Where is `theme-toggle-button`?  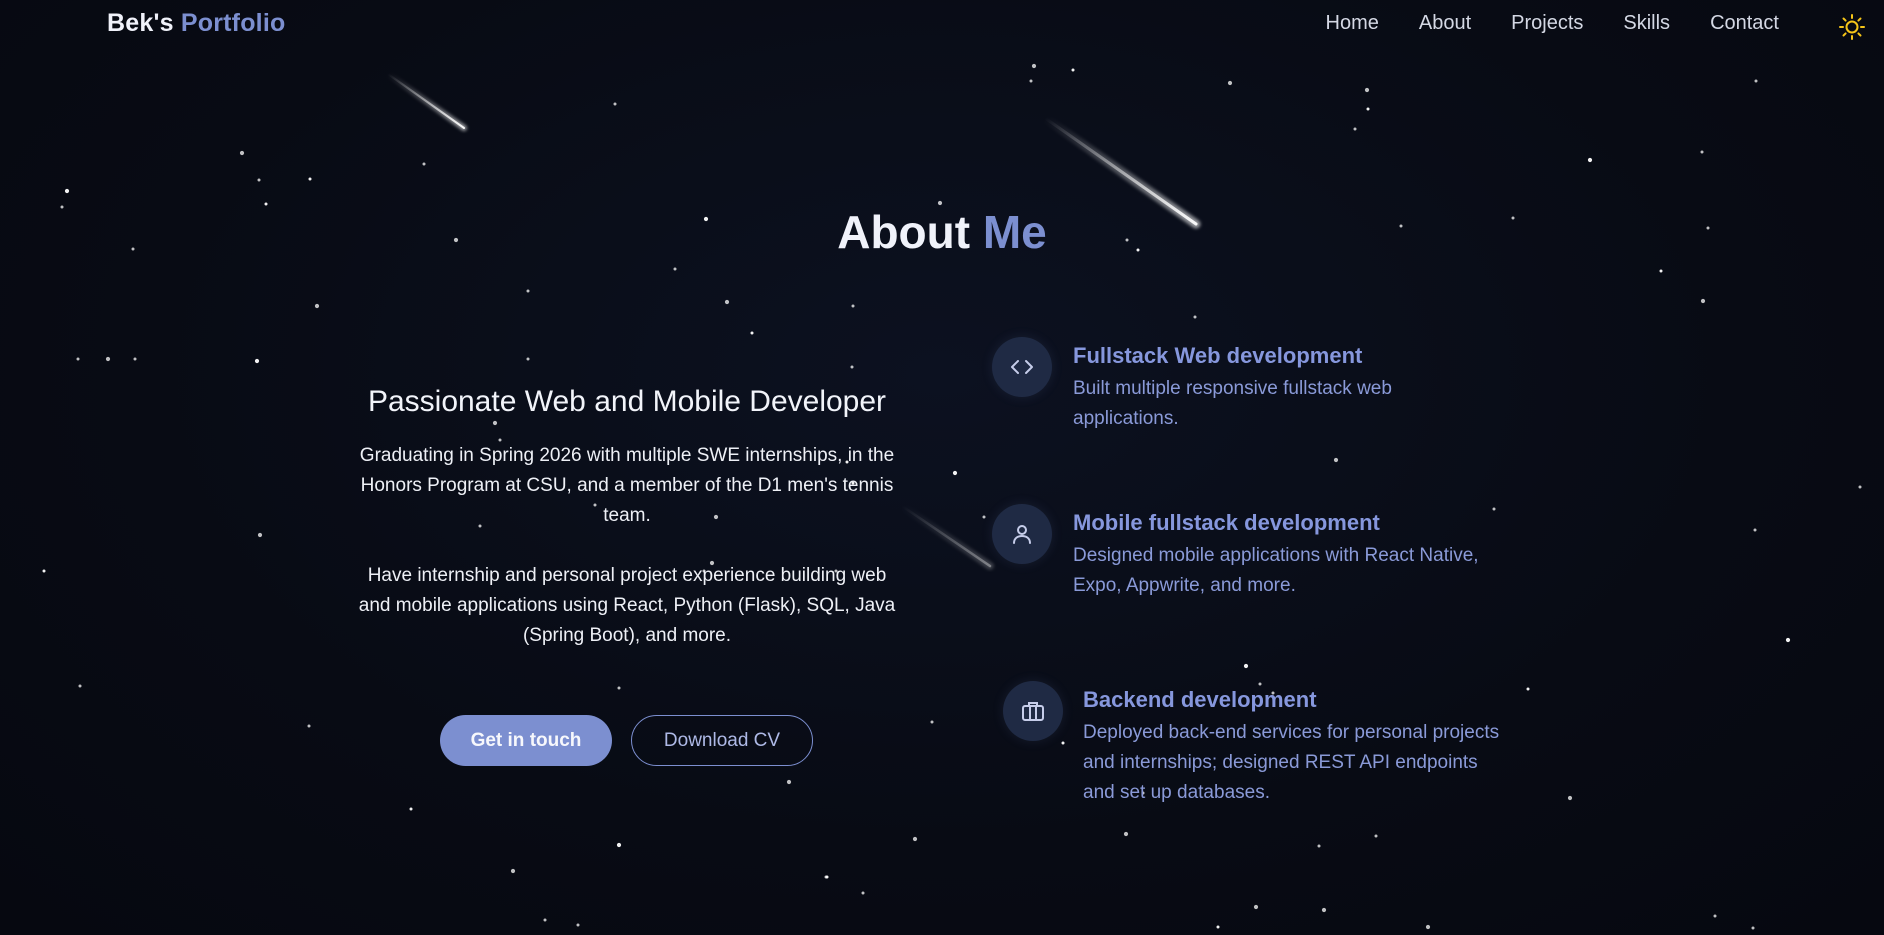
theme-toggle-button is located at coordinates (1852, 27).